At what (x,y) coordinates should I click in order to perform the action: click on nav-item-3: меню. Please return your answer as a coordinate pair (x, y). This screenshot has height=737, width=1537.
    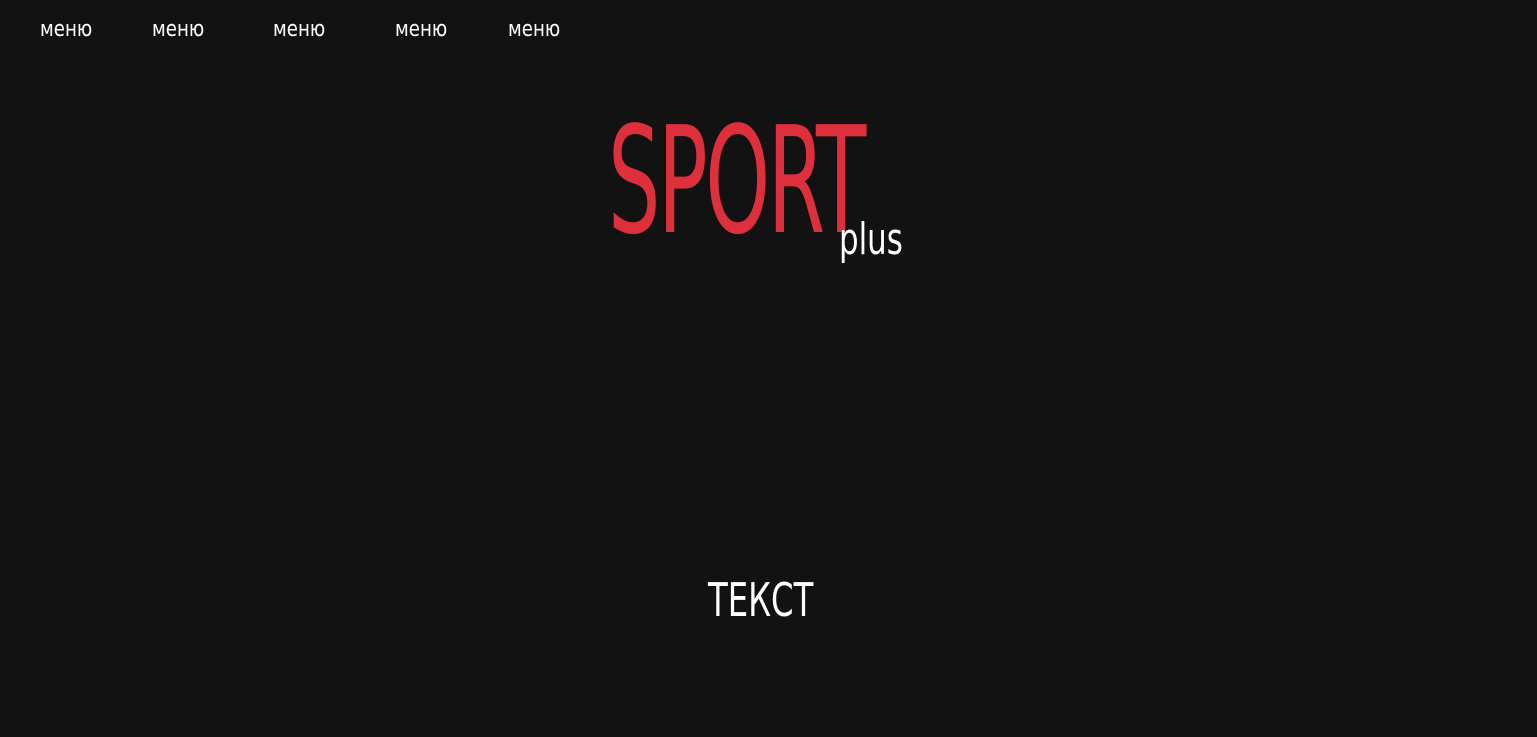
    Looking at the image, I should click on (299, 30).